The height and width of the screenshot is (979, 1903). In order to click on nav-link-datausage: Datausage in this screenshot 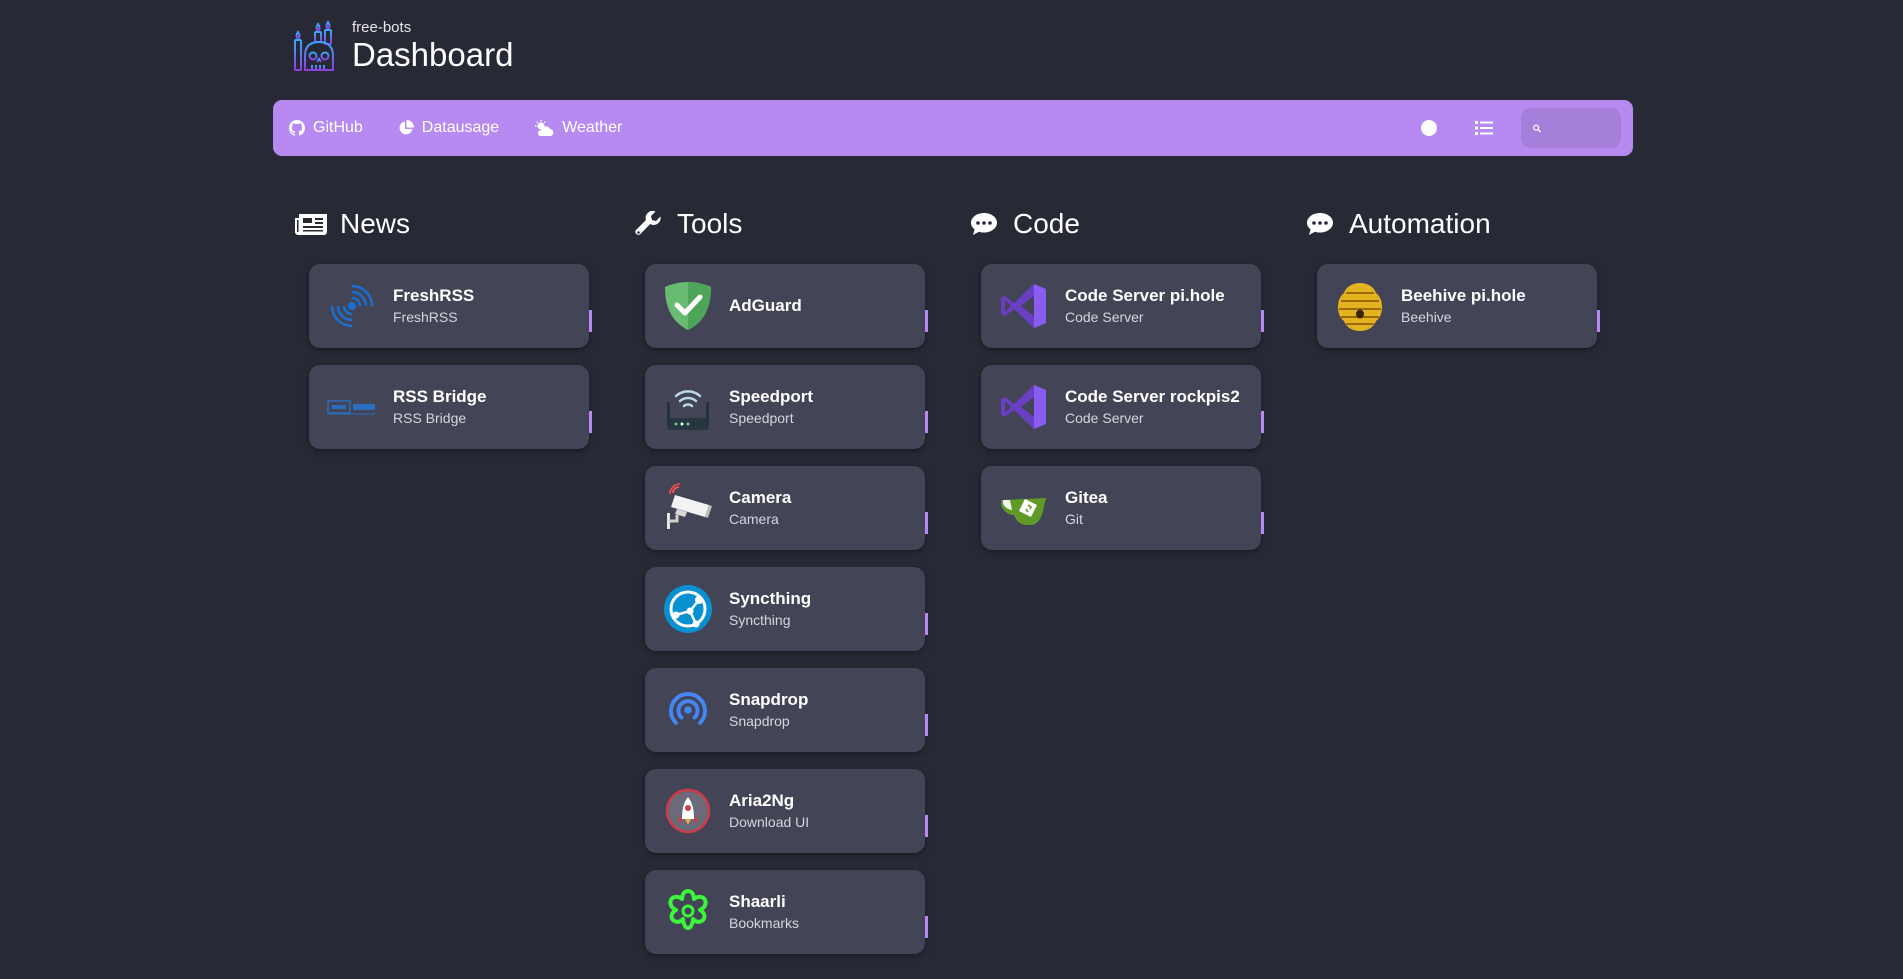, I will do `click(448, 128)`.